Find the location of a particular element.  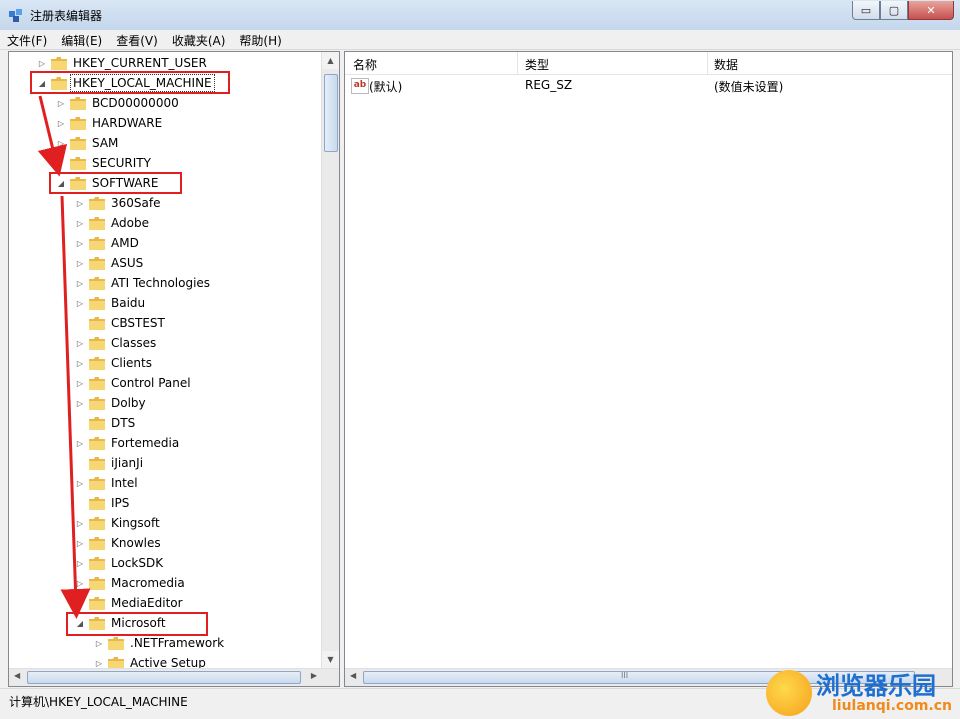

watermark-title: 浏览器乐园 is located at coordinates (875, 685).